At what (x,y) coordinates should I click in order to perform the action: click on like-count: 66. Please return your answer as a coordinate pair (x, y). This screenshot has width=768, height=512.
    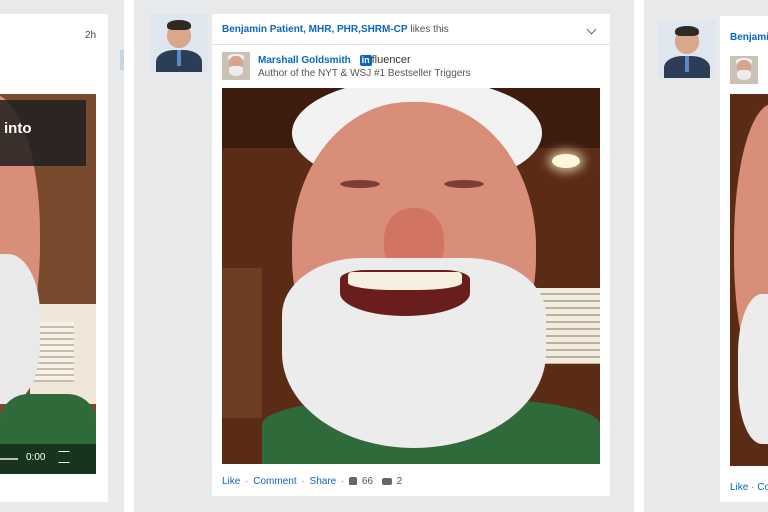
    Looking at the image, I should click on (367, 481).